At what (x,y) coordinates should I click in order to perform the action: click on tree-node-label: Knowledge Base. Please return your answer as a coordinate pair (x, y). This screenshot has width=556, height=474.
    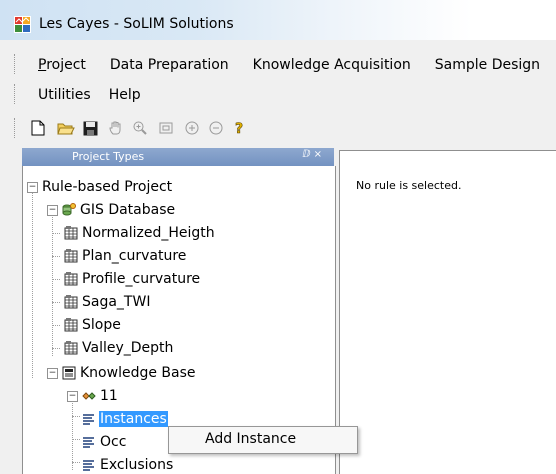
    Looking at the image, I should click on (138, 373).